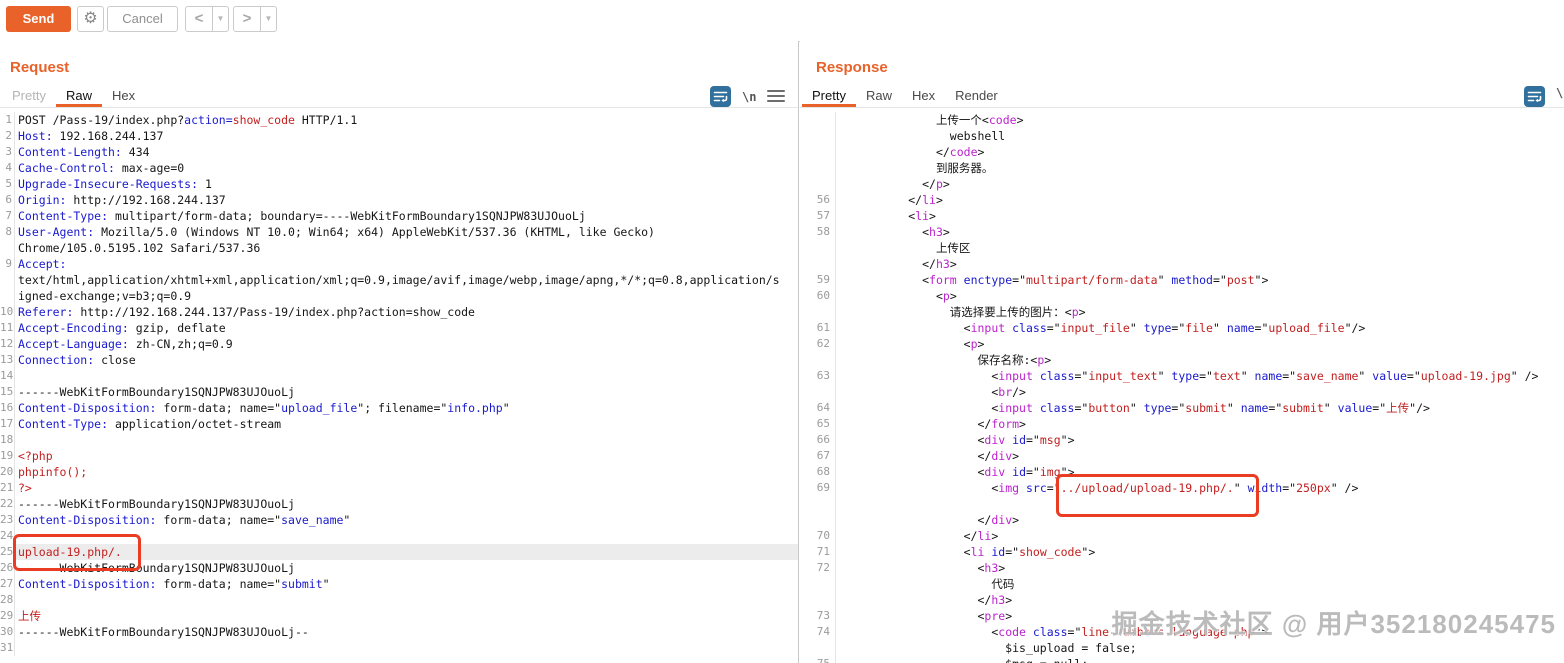  What do you see at coordinates (7, 632) in the screenshot?
I see `line-number: 30` at bounding box center [7, 632].